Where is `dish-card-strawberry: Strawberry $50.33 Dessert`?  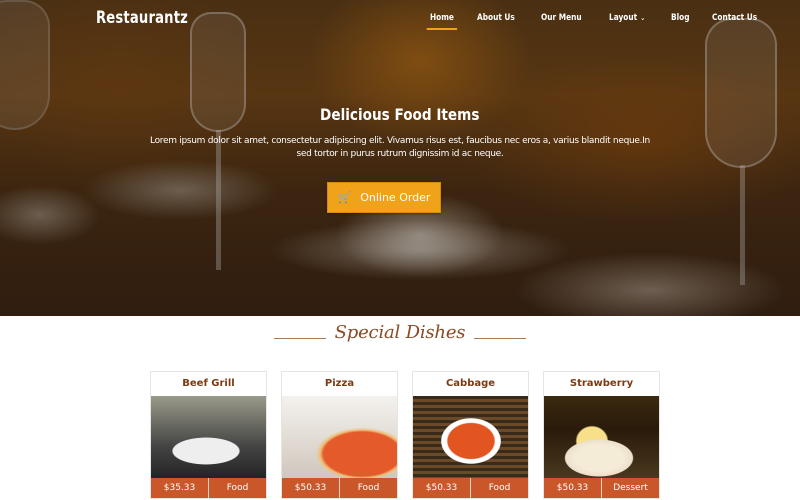 dish-card-strawberry: Strawberry $50.33 Dessert is located at coordinates (601, 435).